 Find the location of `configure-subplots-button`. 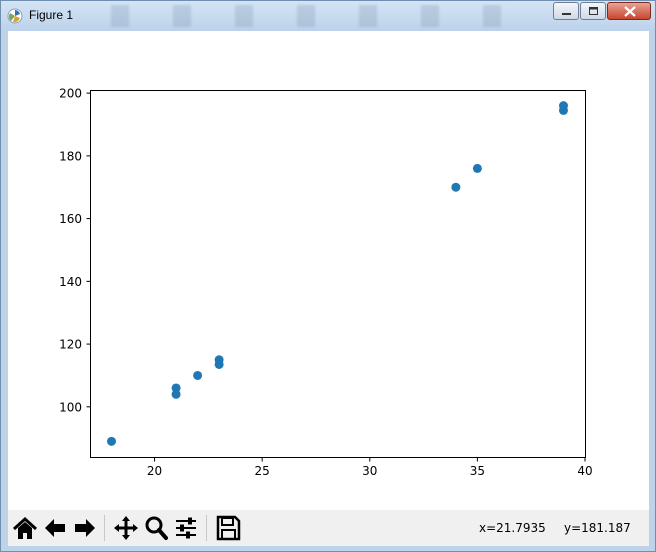

configure-subplots-button is located at coordinates (186, 528).